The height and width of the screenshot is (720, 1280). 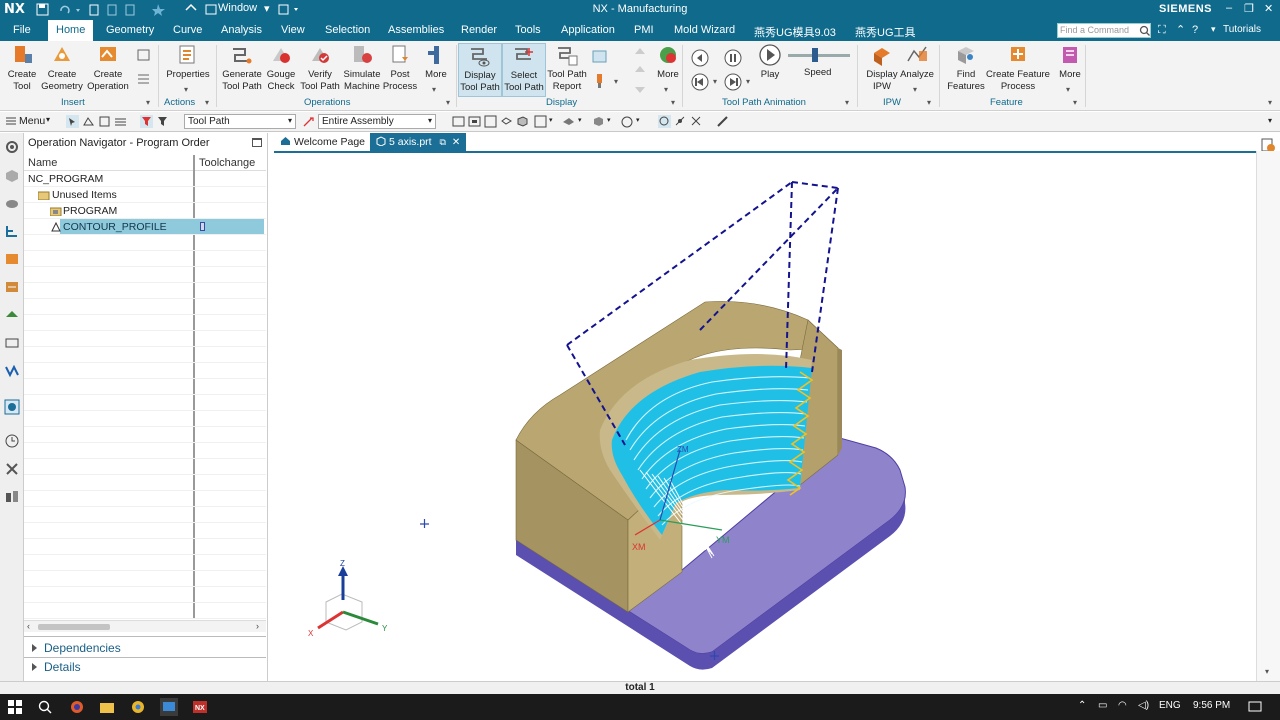 I want to click on work-layer-icon, so click(x=664, y=121).